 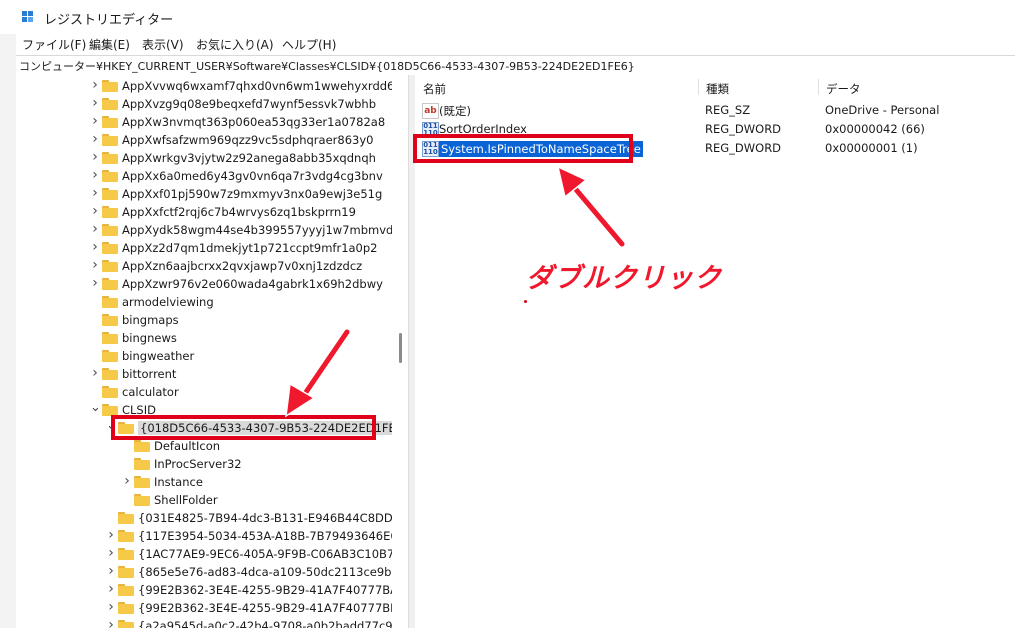 What do you see at coordinates (525, 301) in the screenshot?
I see `annotation-dot` at bounding box center [525, 301].